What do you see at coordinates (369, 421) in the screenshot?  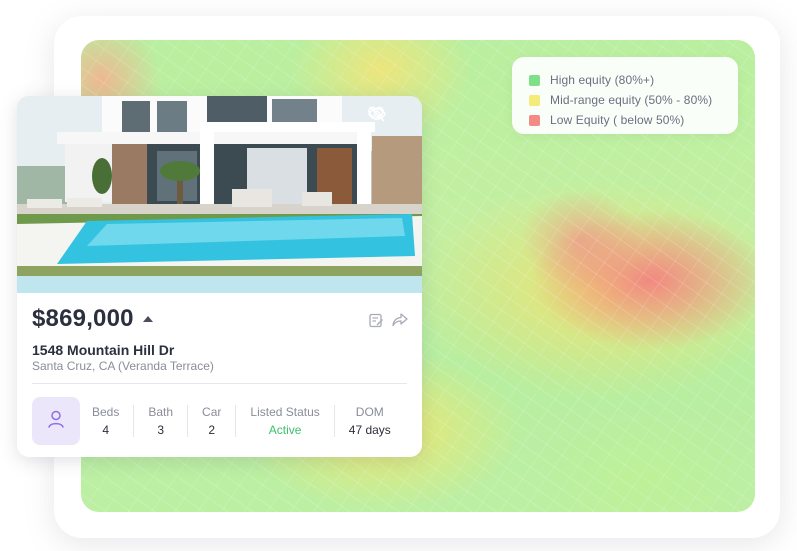 I see `stat-dom: DOM 47 days` at bounding box center [369, 421].